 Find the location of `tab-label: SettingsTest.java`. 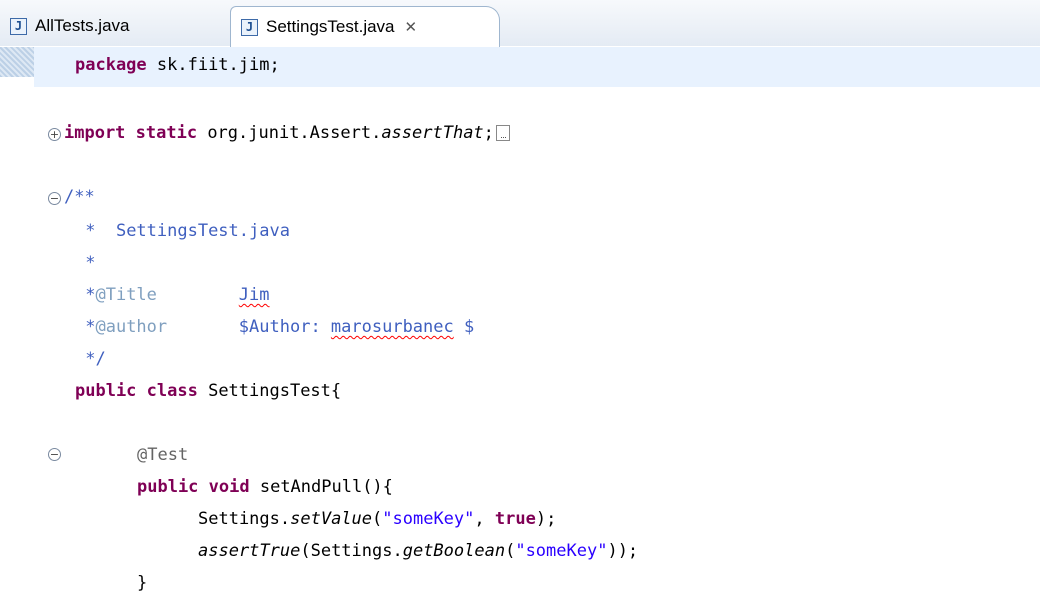

tab-label: SettingsTest.java is located at coordinates (330, 26).